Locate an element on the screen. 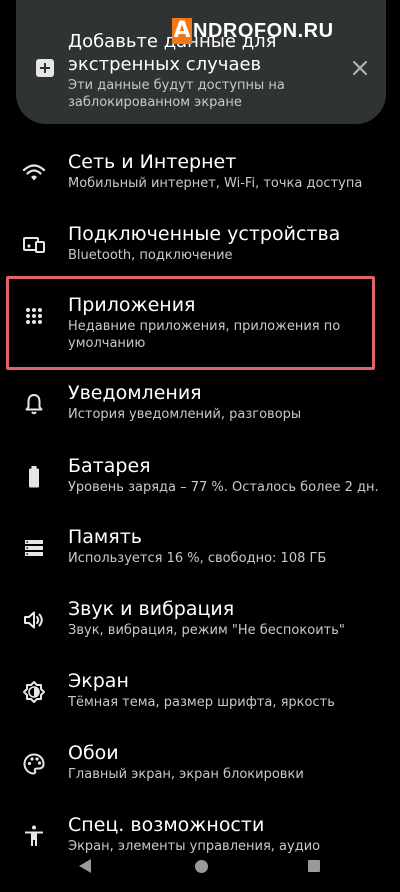 Image resolution: width=400 pixels, height=892 pixels. battery-icon is located at coordinates (34, 477).